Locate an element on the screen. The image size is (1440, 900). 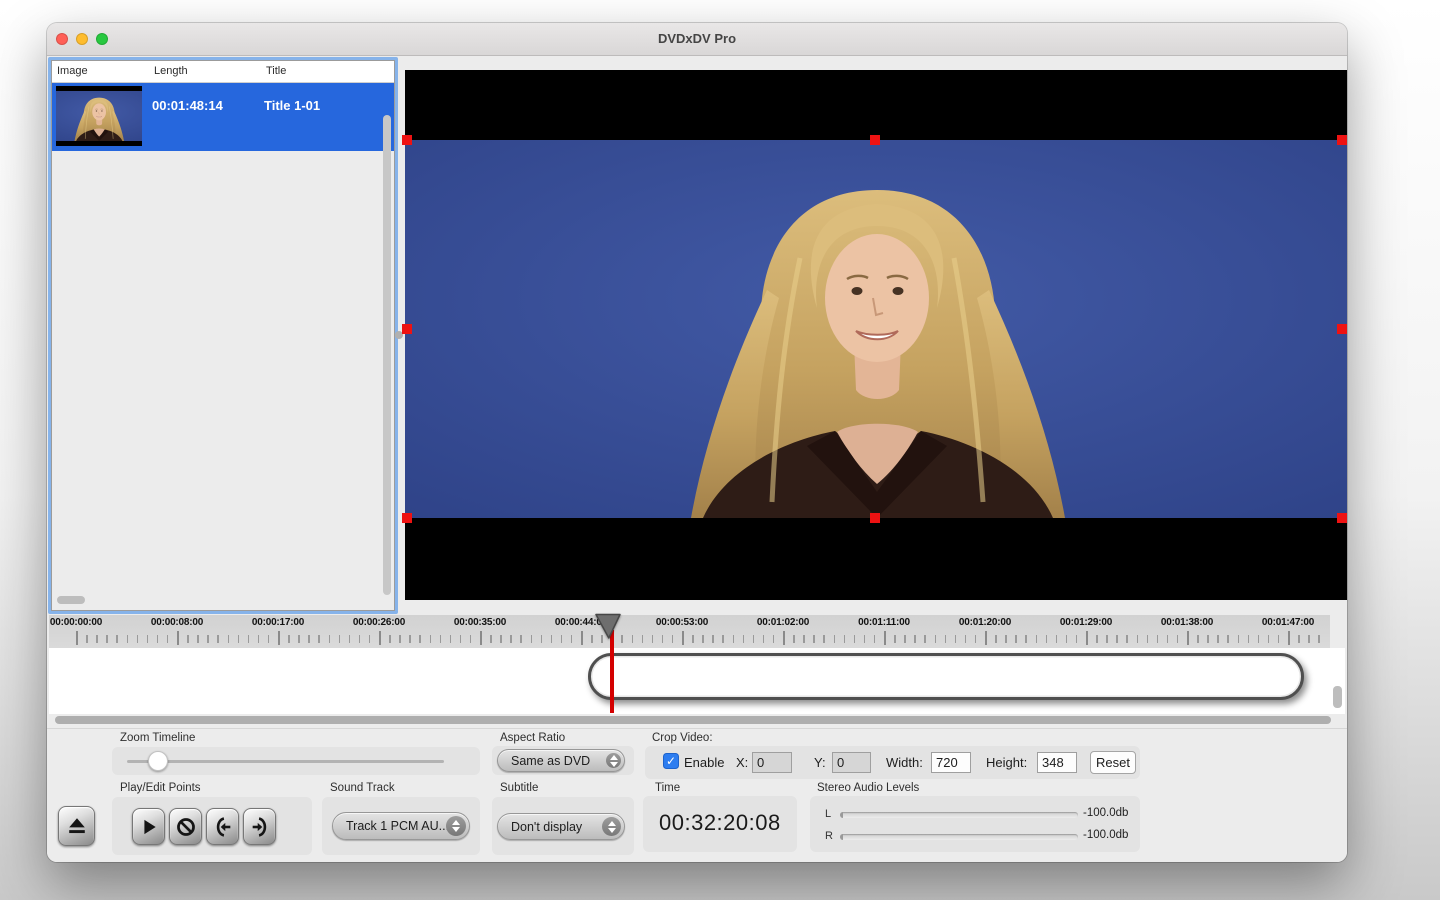
title-row-selected: 00:01:48:14 Title 1-01 is located at coordinates (223, 117).